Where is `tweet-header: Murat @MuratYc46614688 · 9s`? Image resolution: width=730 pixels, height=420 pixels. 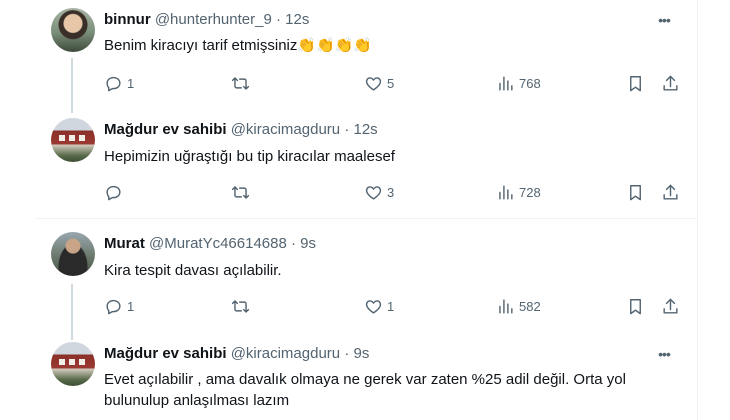 tweet-header: Murat @MuratYc46614688 · 9s is located at coordinates (210, 244).